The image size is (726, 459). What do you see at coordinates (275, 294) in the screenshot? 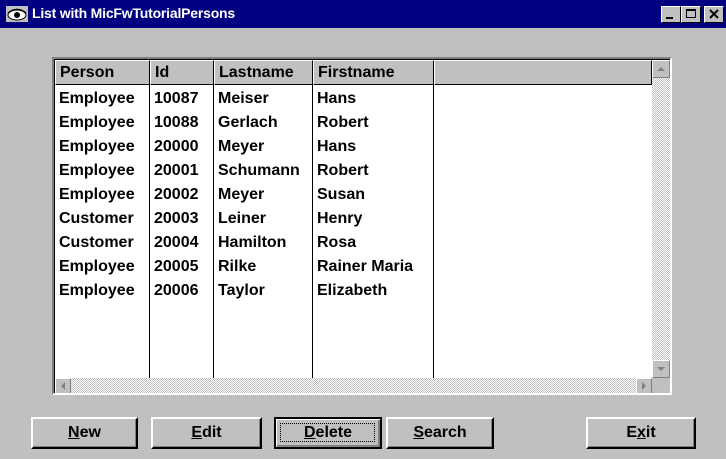
I see `table-row: Employee 20006 Taylor Elizabeth` at bounding box center [275, 294].